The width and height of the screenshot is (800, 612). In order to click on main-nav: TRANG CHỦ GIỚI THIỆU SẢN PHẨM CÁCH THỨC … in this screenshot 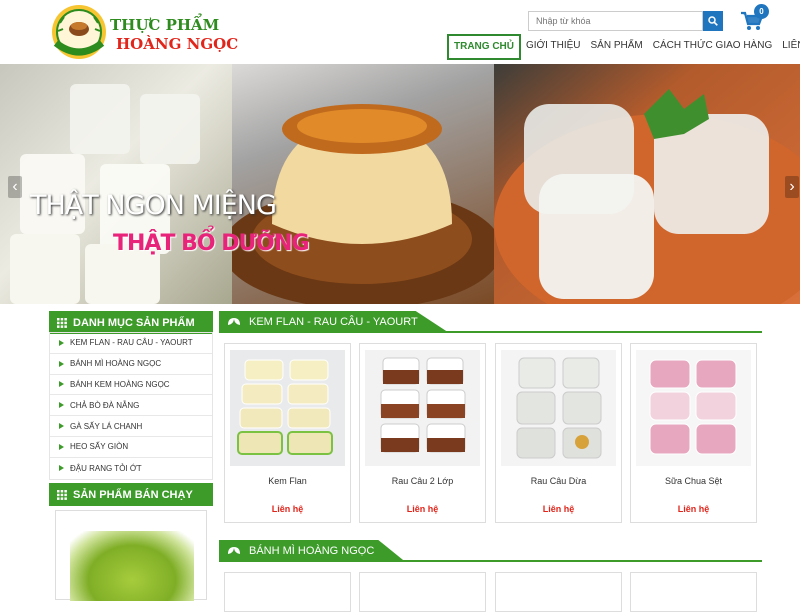, I will do `click(623, 47)`.